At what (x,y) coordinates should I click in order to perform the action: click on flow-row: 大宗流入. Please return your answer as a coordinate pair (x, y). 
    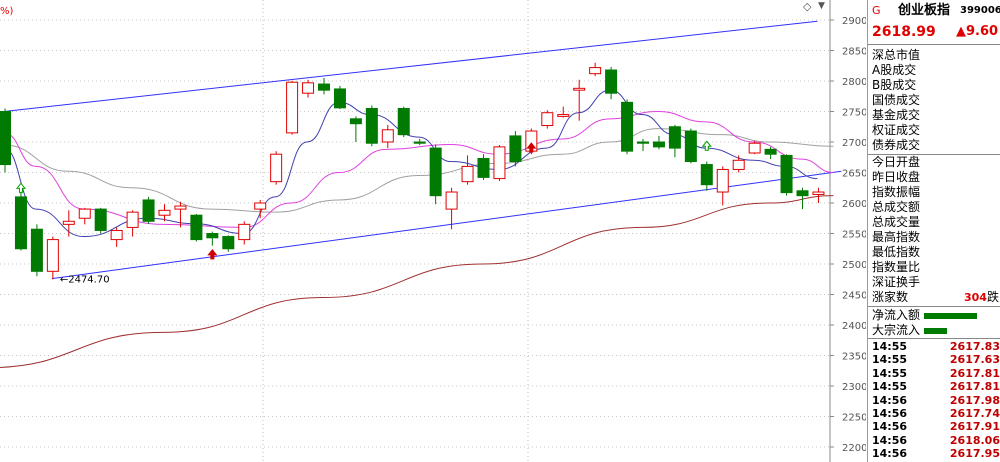
    Looking at the image, I should click on (934, 330).